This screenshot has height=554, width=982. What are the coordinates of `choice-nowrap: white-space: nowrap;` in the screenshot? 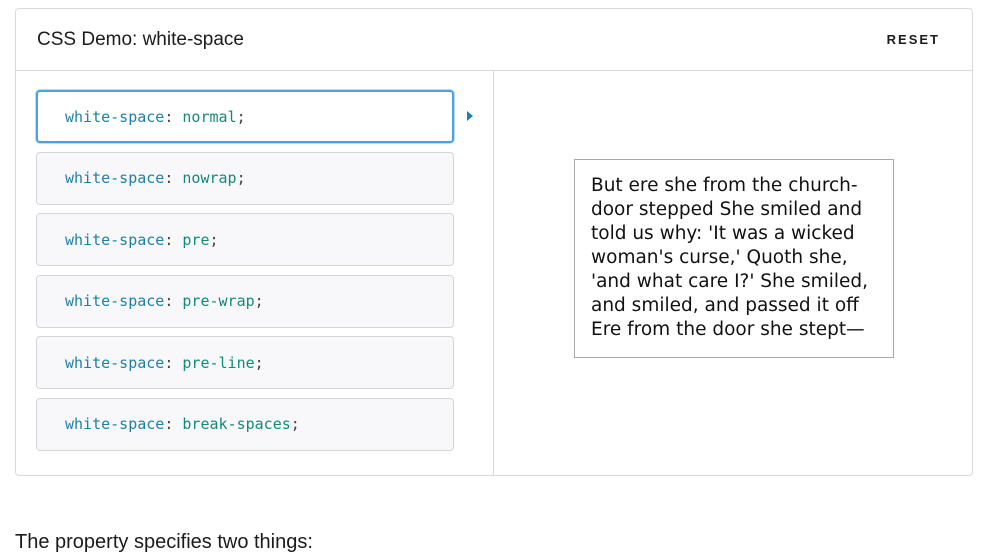 It's located at (245, 178).